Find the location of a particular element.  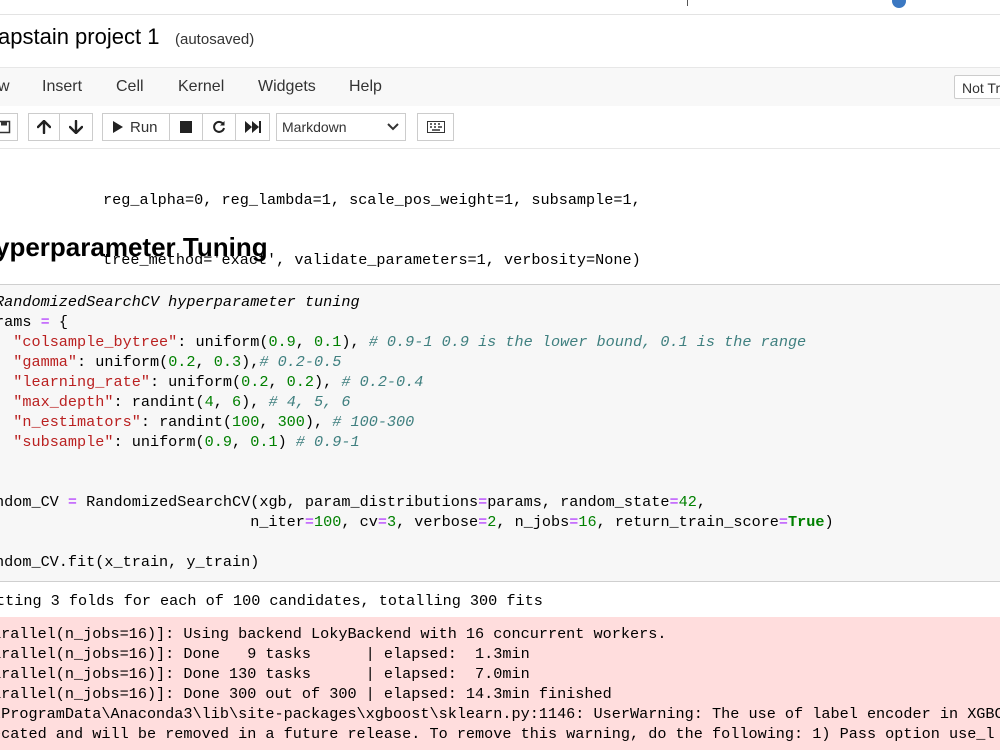

save-icon is located at coordinates (5, 127).